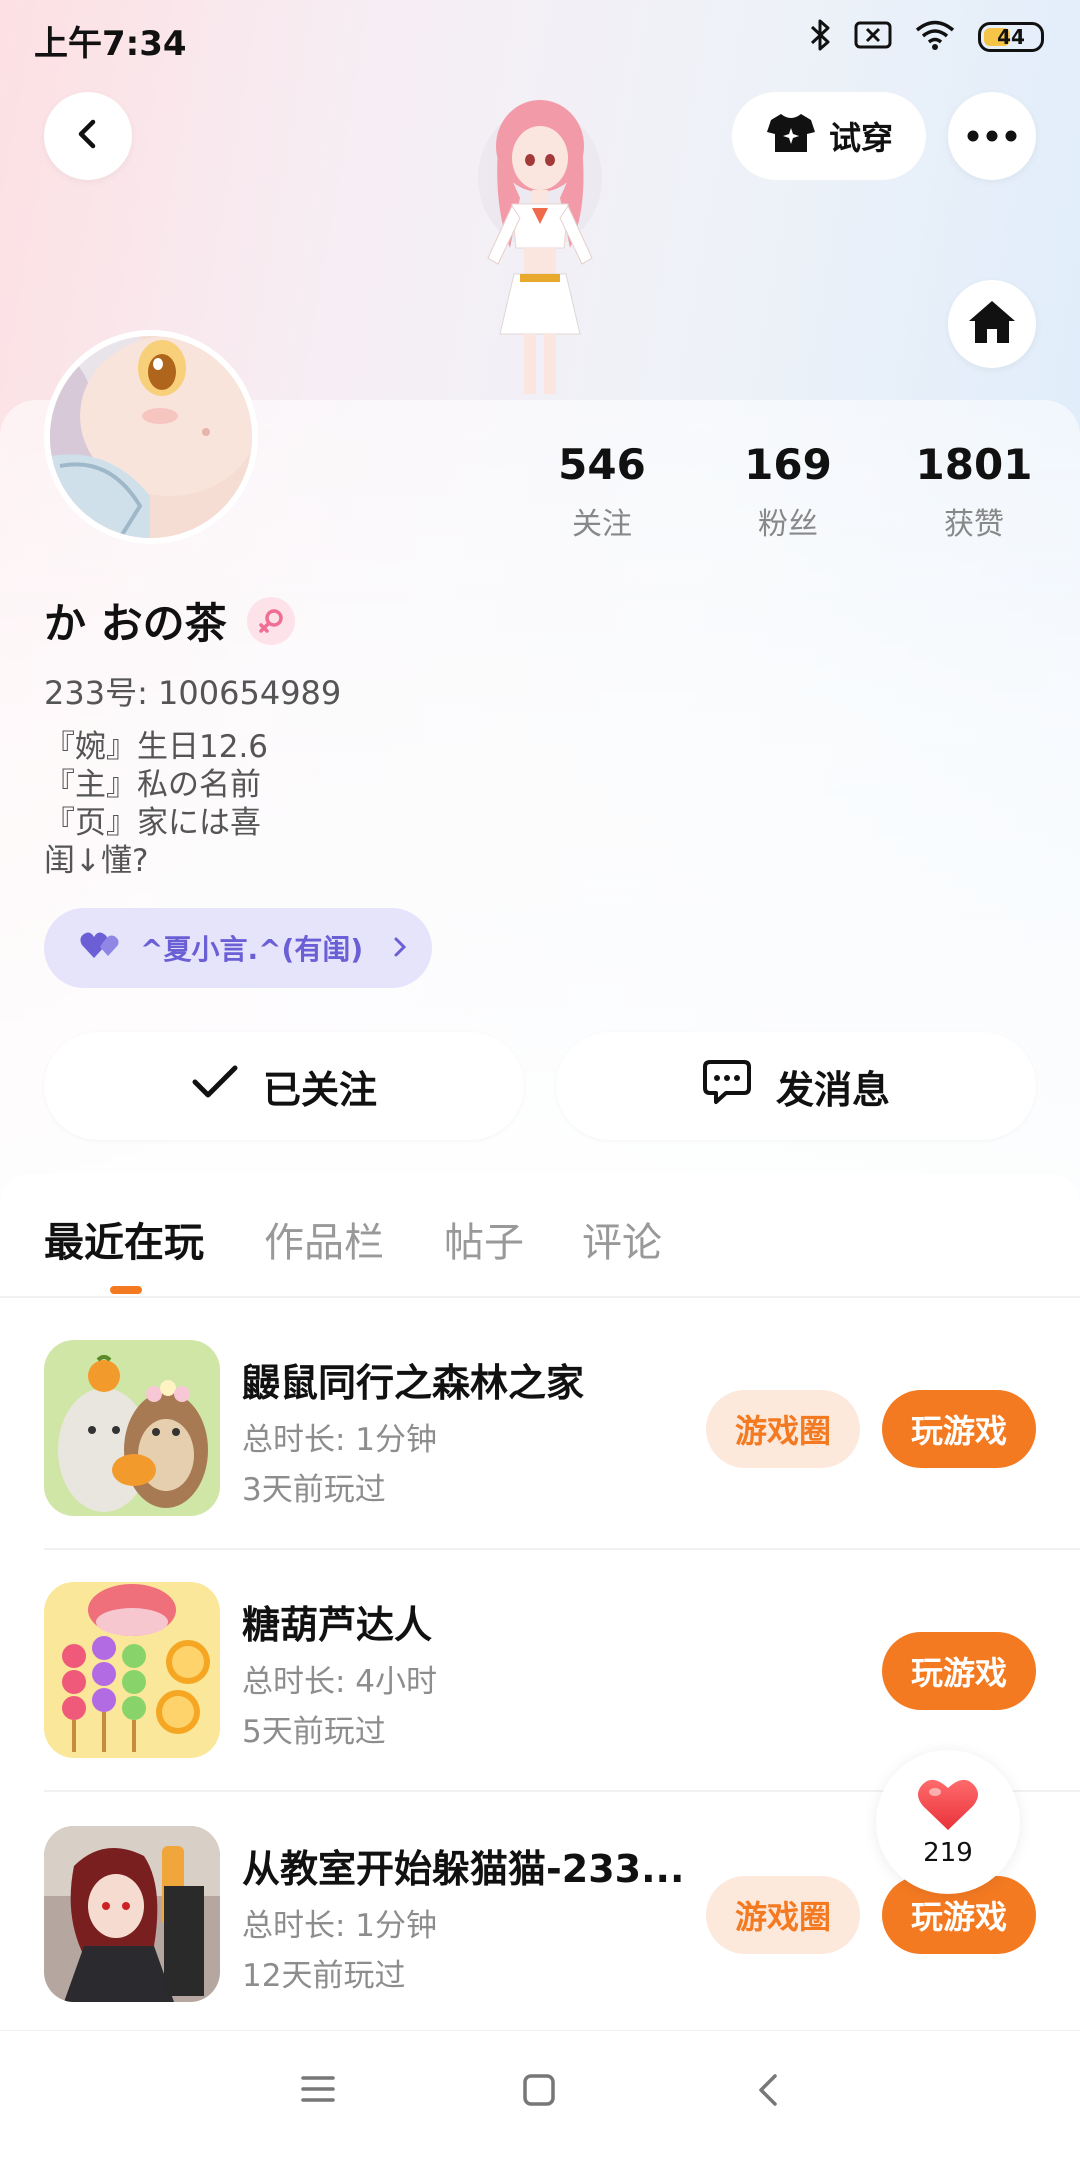  I want to click on battery-level: 44, so click(1011, 37).